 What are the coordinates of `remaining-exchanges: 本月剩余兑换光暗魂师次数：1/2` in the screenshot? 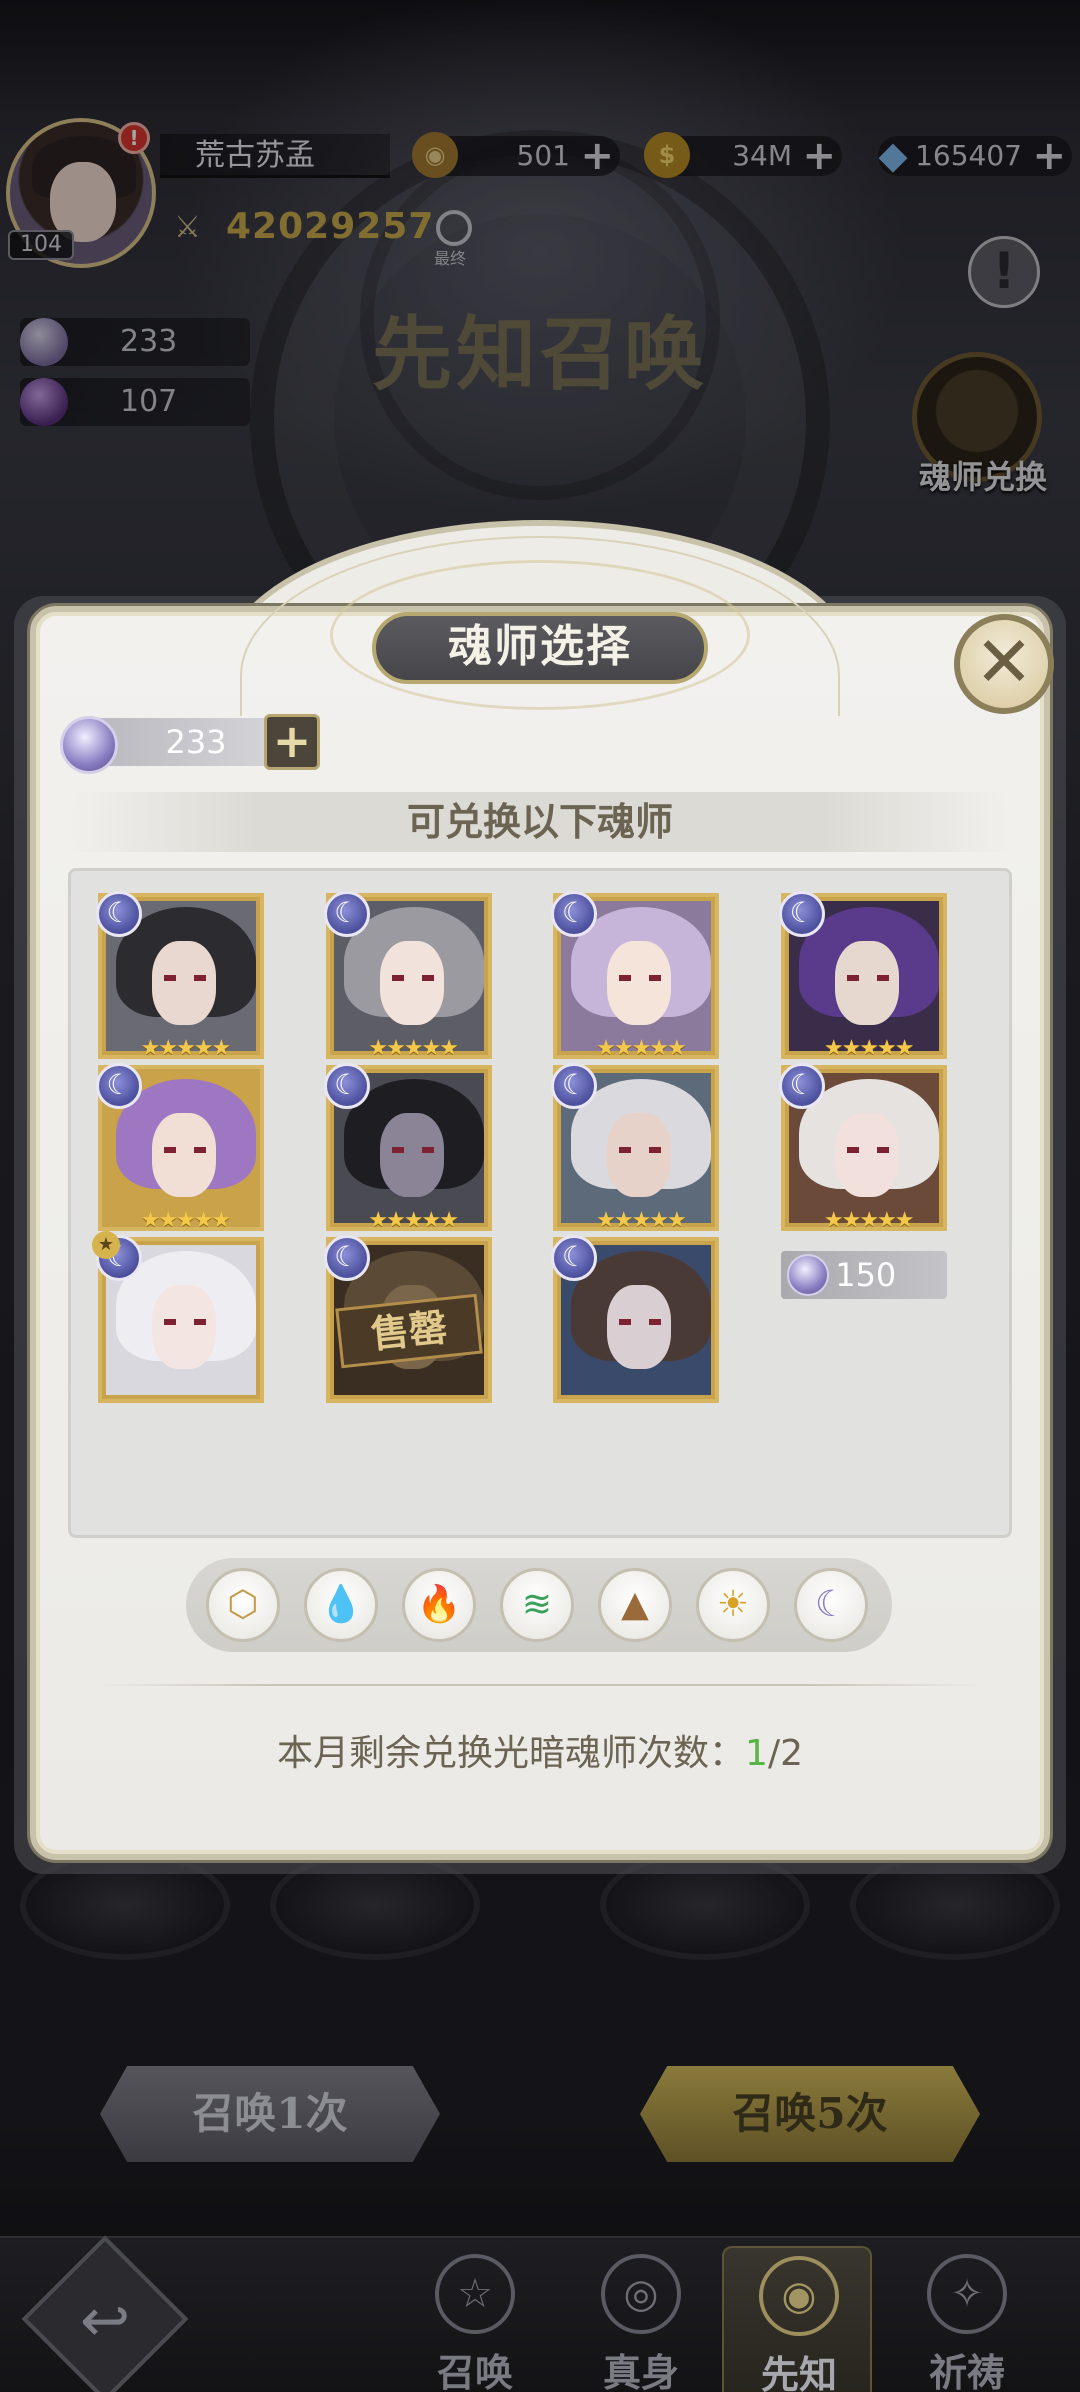 It's located at (540, 1750).